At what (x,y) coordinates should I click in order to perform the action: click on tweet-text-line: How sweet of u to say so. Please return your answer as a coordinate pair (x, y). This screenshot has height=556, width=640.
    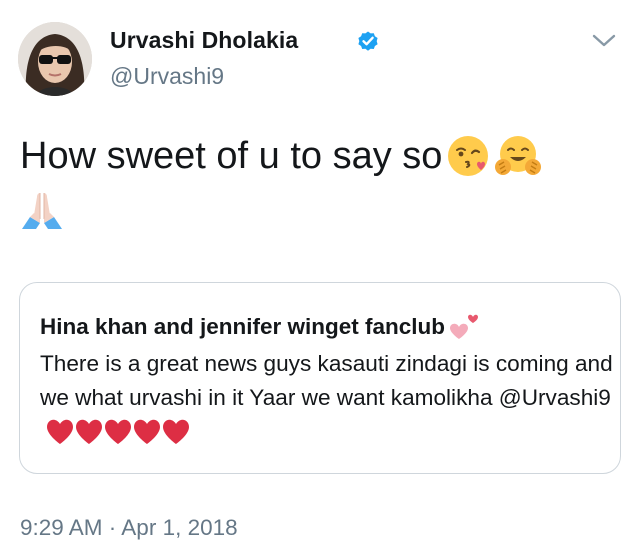
    Looking at the image, I should click on (231, 156).